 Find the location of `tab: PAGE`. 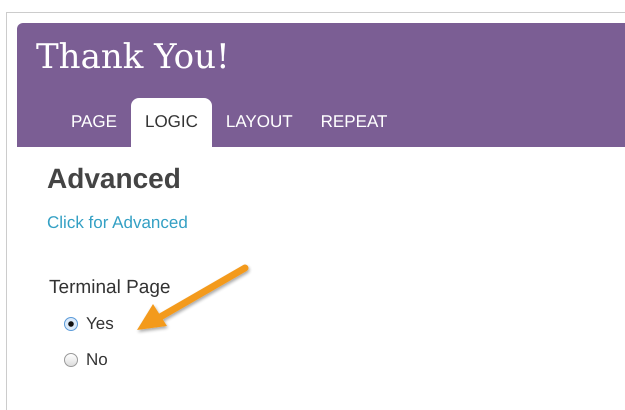

tab: PAGE is located at coordinates (94, 122).